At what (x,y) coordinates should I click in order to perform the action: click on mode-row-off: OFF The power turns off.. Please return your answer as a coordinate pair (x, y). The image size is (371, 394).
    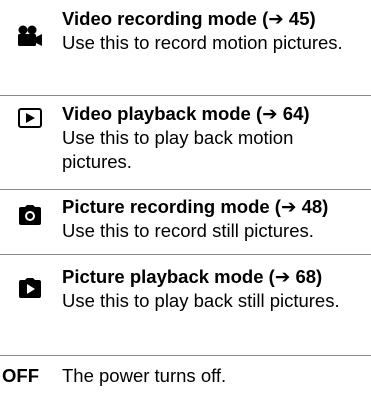
    Looking at the image, I should click on (185, 375).